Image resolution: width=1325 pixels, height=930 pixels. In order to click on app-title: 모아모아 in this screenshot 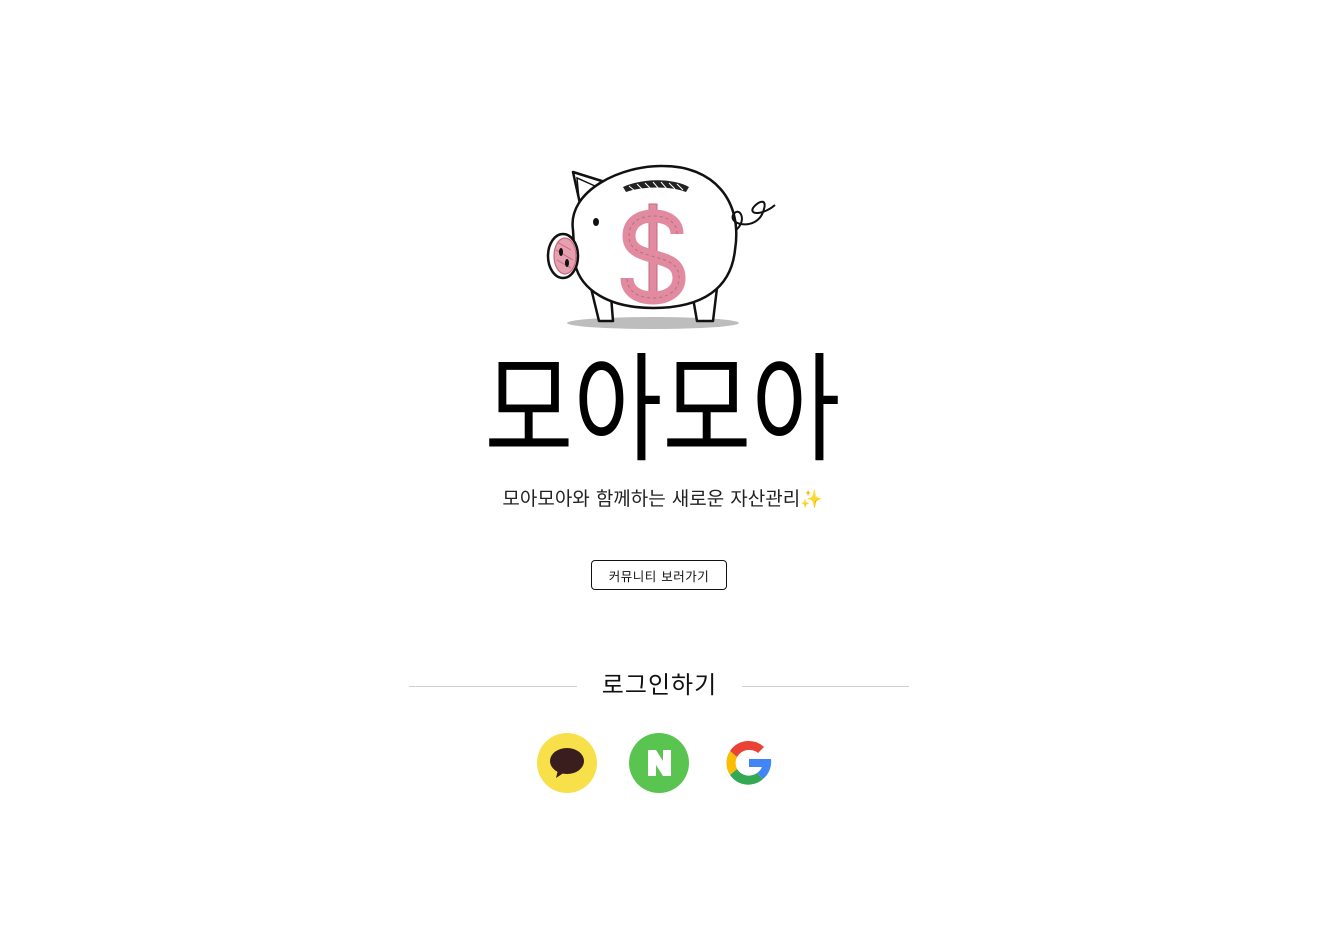, I will do `click(662, 410)`.